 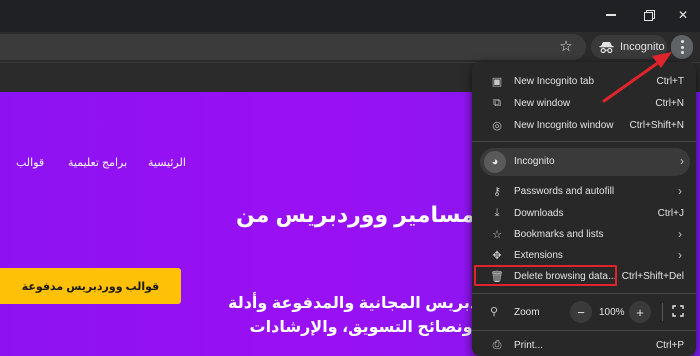 I want to click on zoom-icon: ⚲, so click(x=494, y=312).